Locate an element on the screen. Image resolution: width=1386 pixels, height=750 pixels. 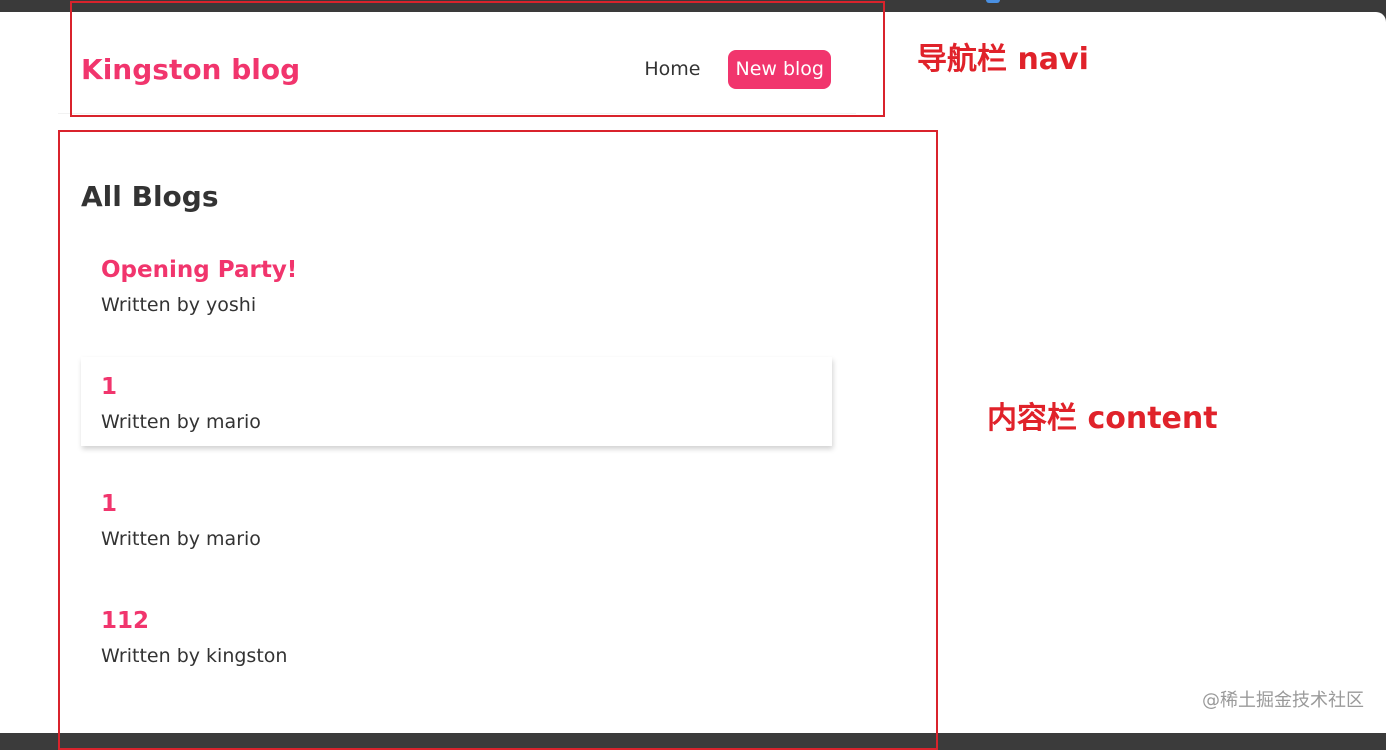
annotation-label-navi: 导航栏 navi is located at coordinates (1003, 59).